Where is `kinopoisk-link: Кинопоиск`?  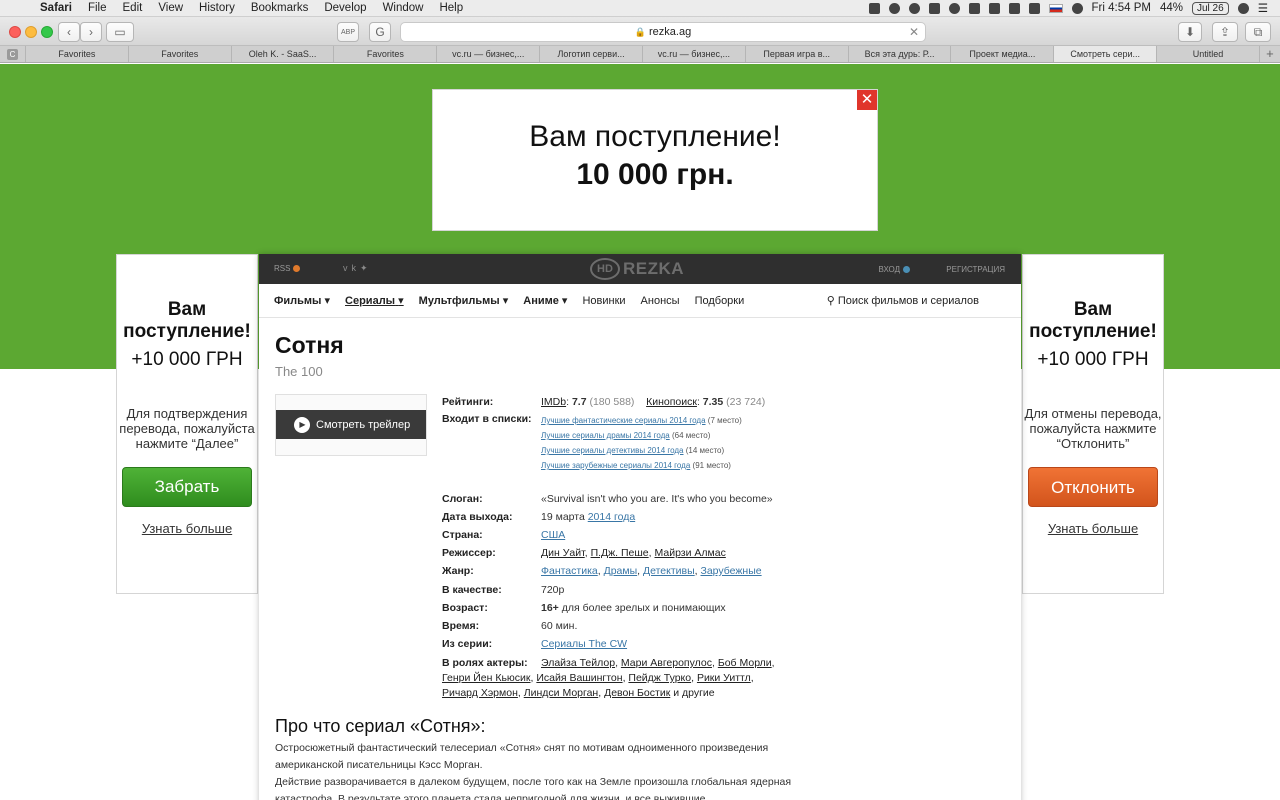
kinopoisk-link: Кинопоиск is located at coordinates (671, 402).